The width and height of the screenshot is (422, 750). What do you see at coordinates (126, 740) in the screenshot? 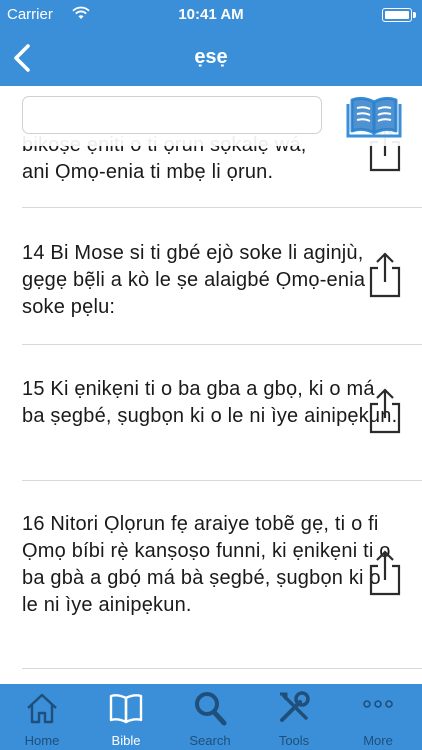
I see `tab-label: Bible` at bounding box center [126, 740].